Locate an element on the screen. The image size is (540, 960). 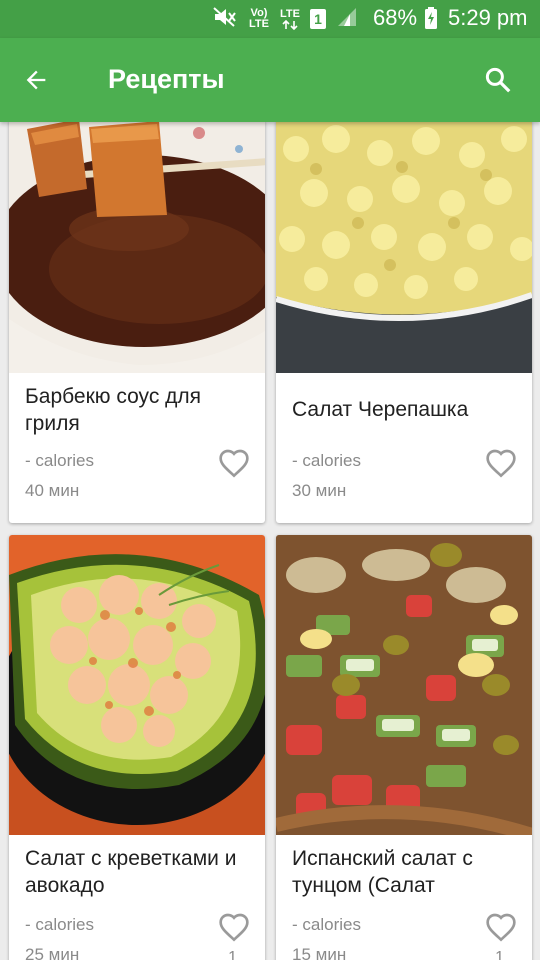
recipe-time: 40 мин is located at coordinates (52, 490).